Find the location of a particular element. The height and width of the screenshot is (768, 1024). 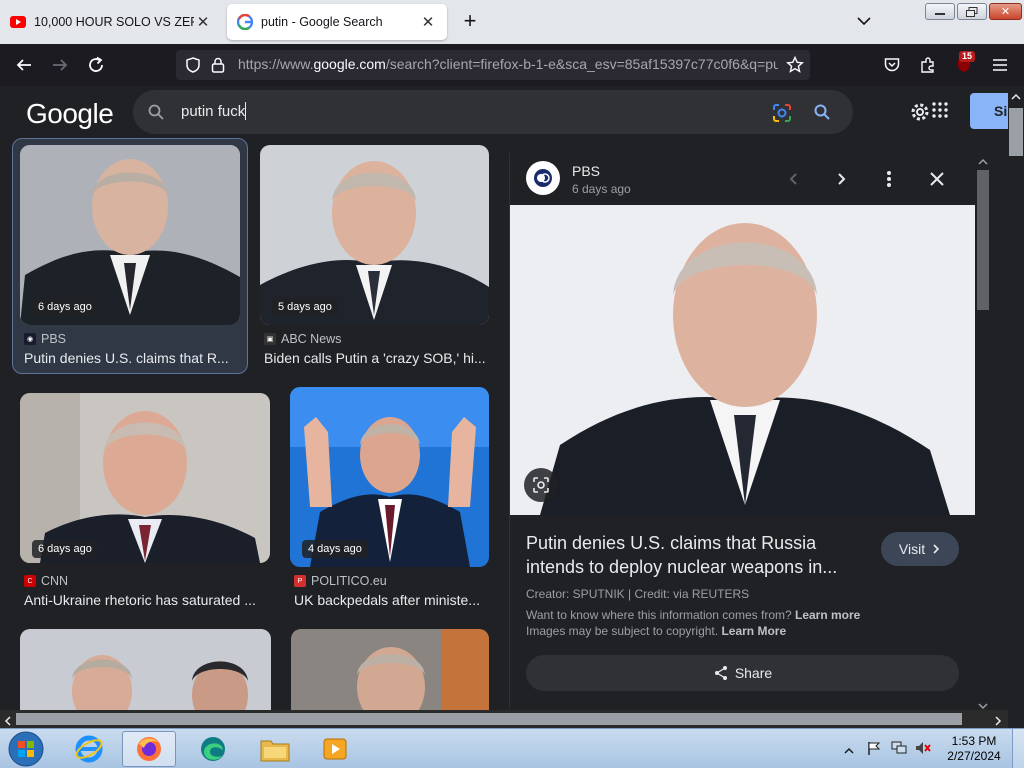

hamburger-menu-icon is located at coordinates (1000, 65).